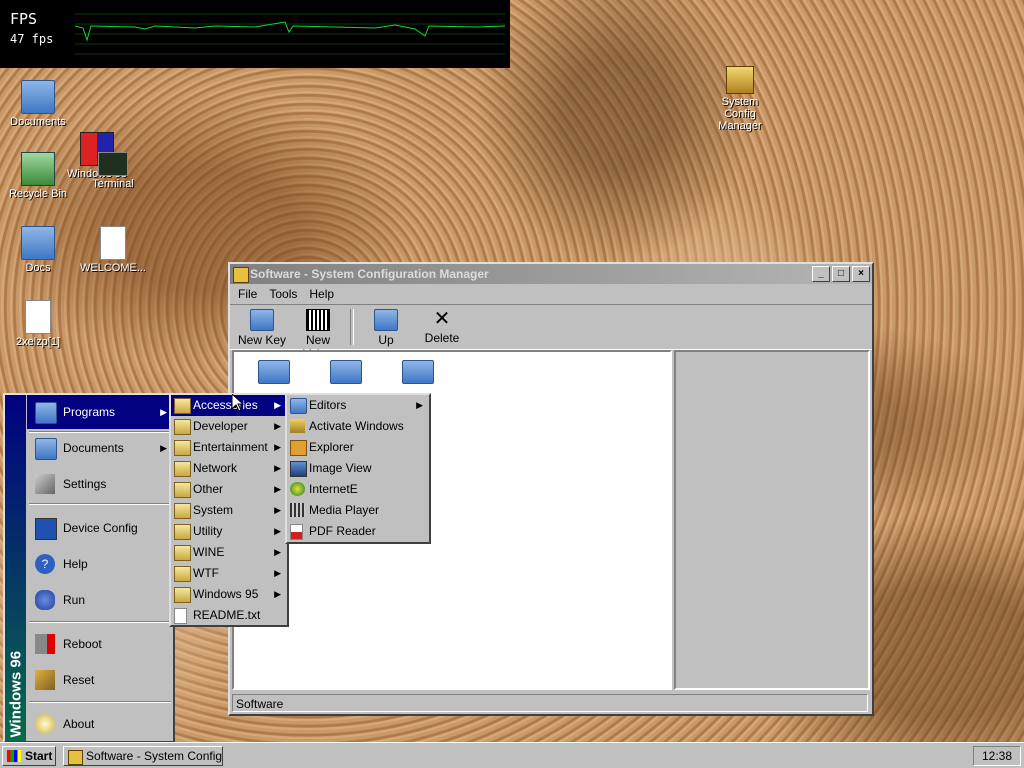 This screenshot has height=768, width=1024. I want to click on desktop-icon-label: System Config Manager, so click(740, 114).